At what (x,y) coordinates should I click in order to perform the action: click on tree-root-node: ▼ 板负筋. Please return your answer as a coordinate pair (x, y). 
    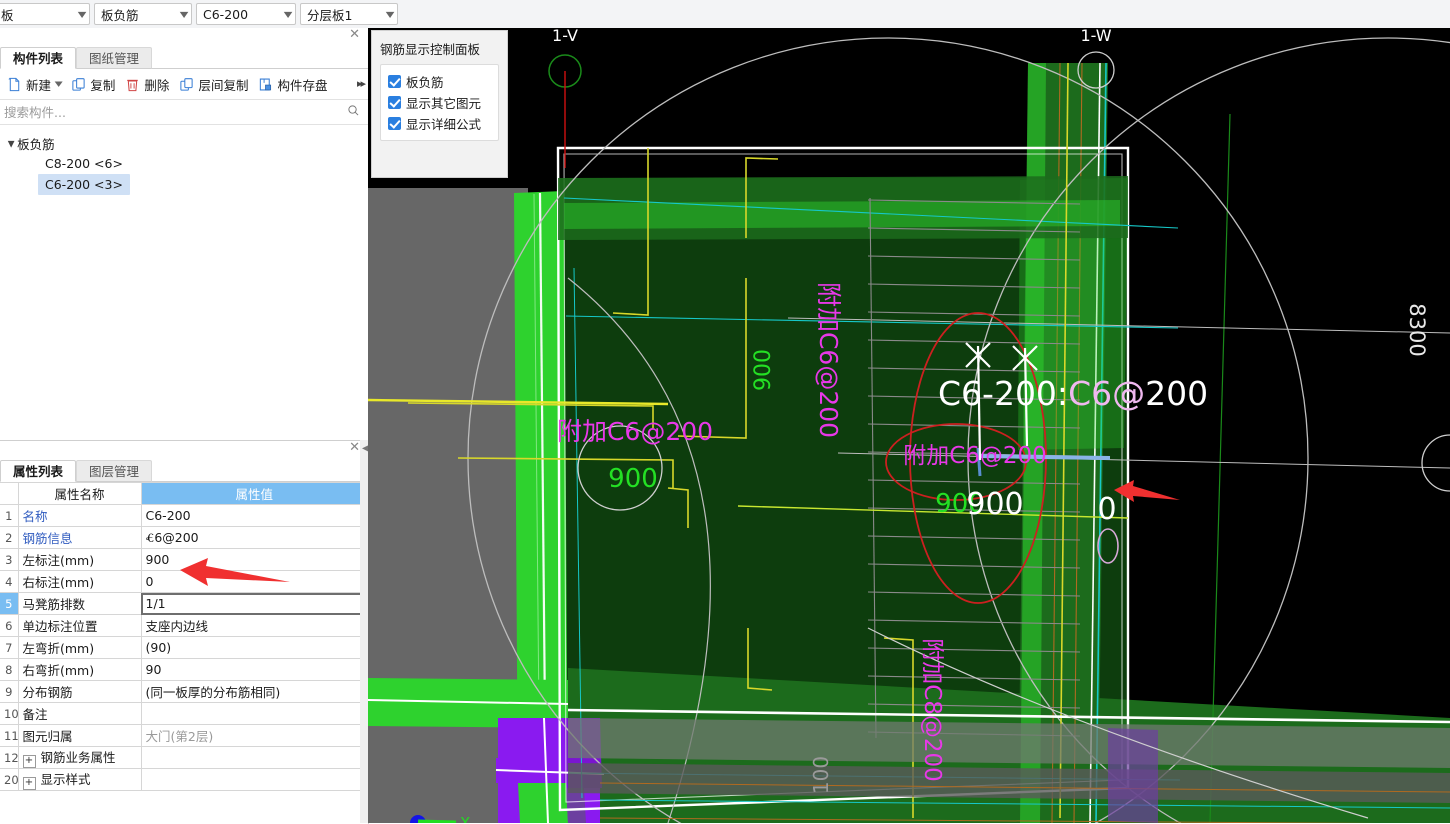
    Looking at the image, I should click on (188, 143).